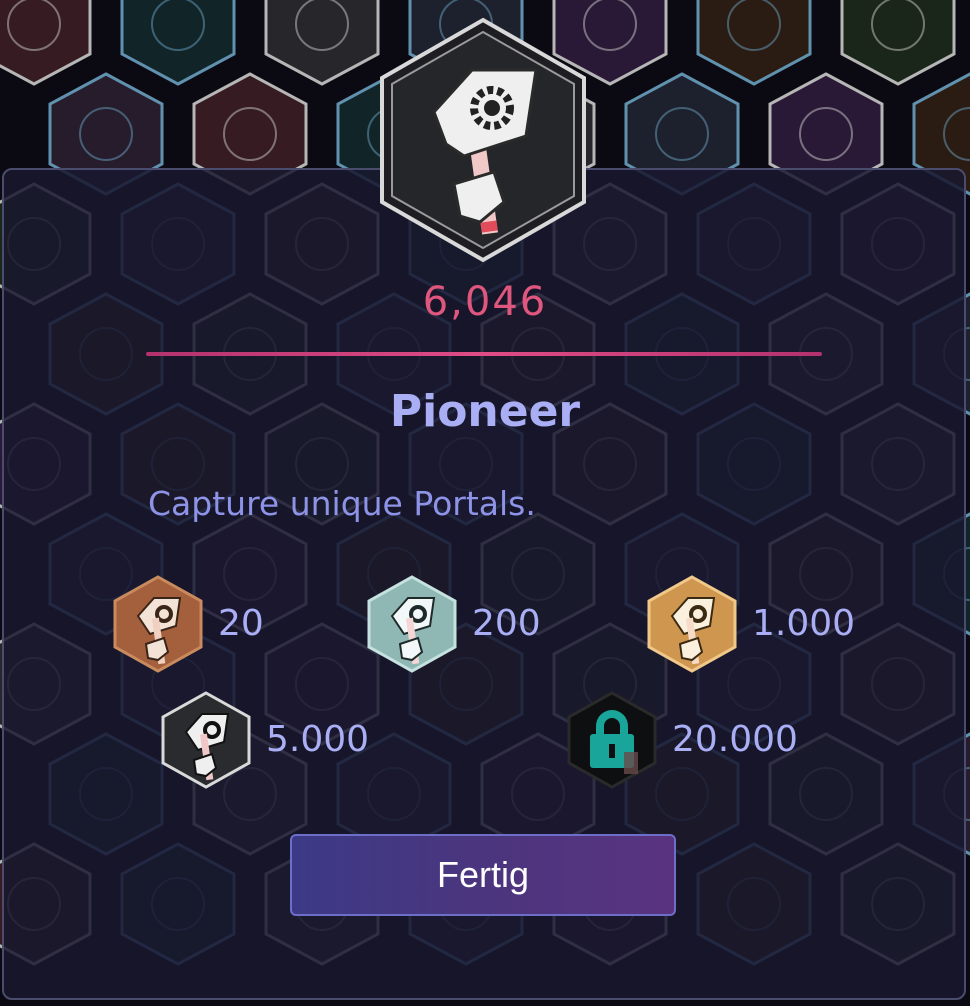 Image resolution: width=970 pixels, height=1006 pixels. Describe the element at coordinates (241, 623) in the screenshot. I see `tier-bronze-value: 20` at that location.